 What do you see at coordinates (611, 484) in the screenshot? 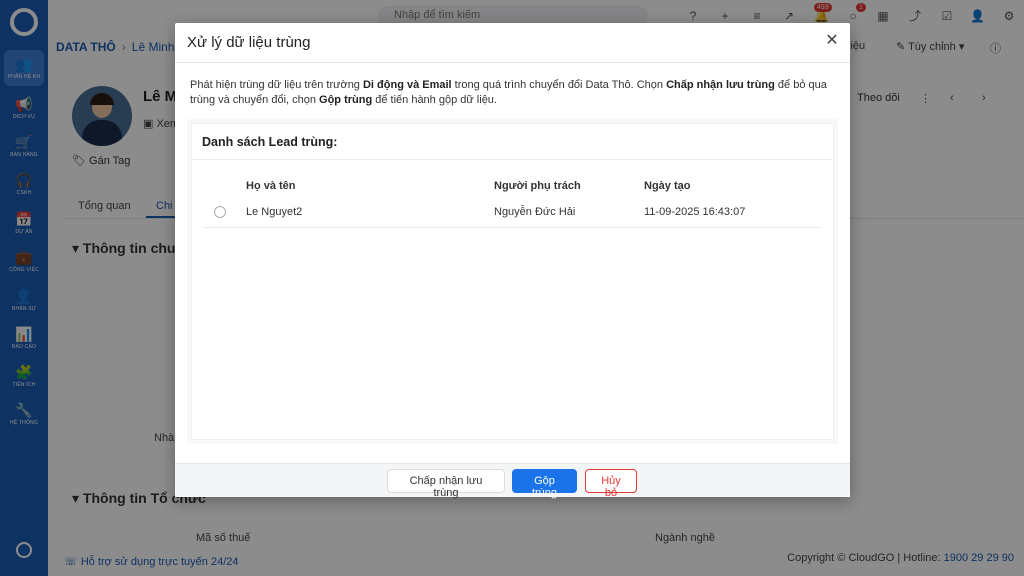
I see `cancel-button: Hủy bỏ` at bounding box center [611, 484].